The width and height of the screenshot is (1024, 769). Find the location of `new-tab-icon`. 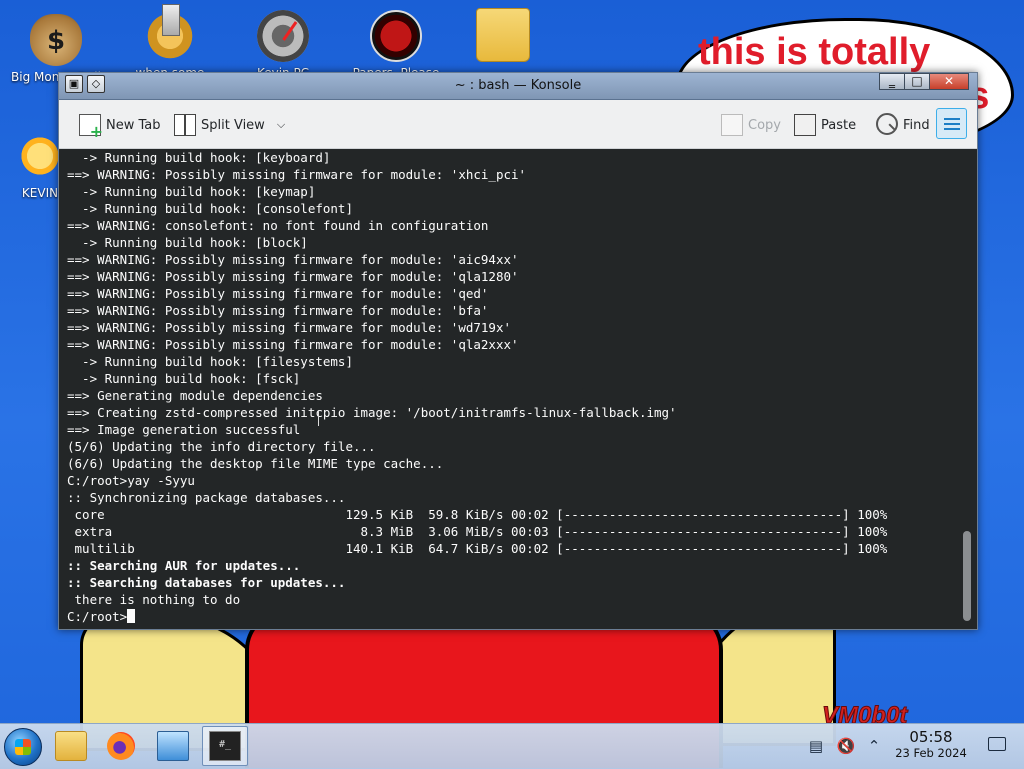

new-tab-icon is located at coordinates (91, 127).